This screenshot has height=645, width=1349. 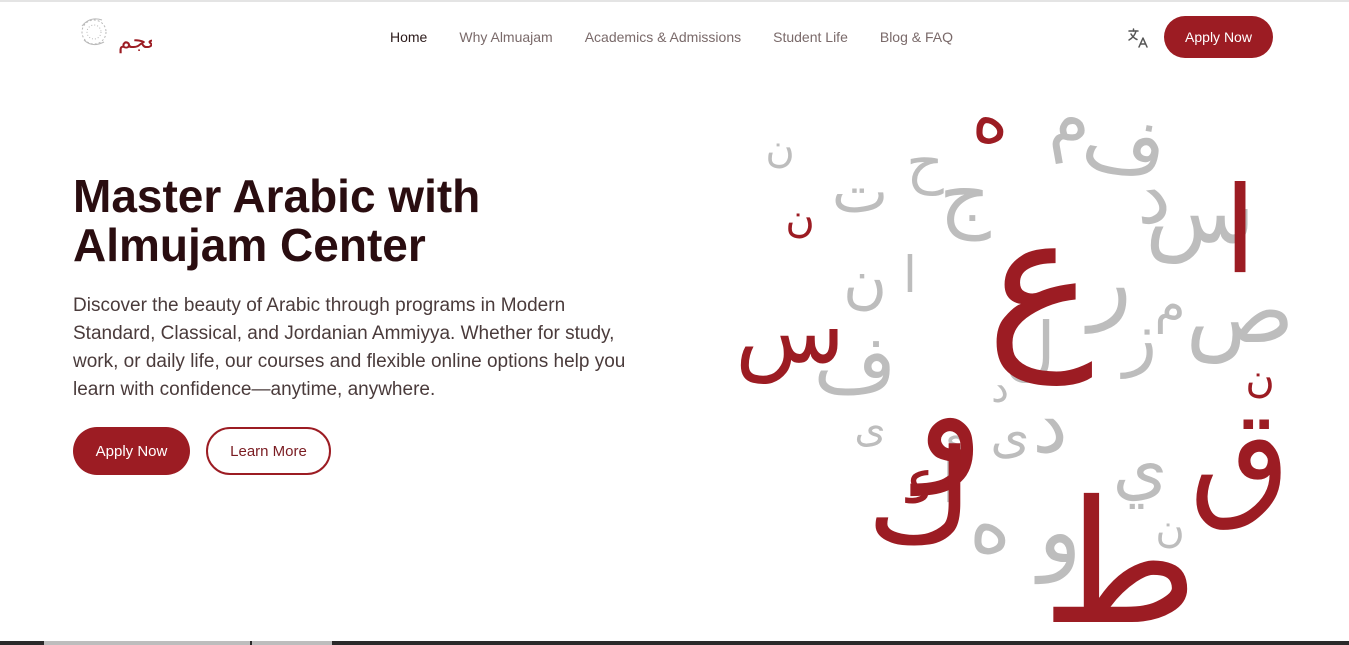 I want to click on nav-blog-faq: Blog & FAQ, so click(x=916, y=37).